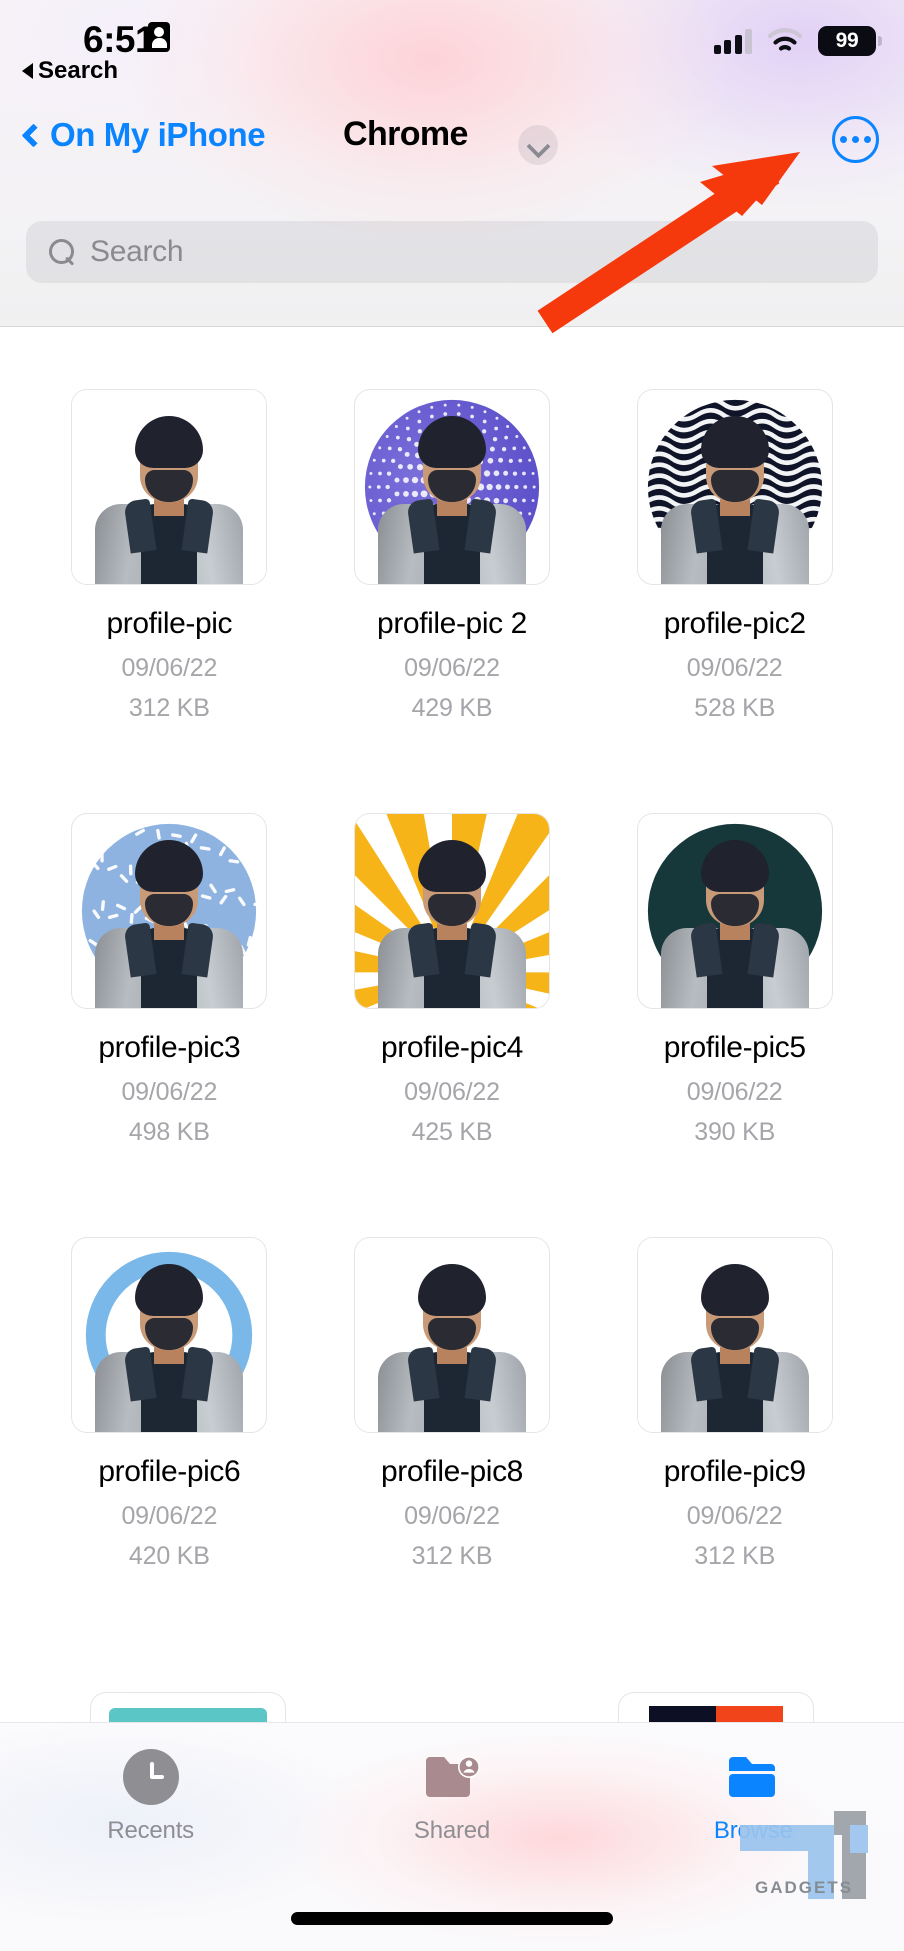 The width and height of the screenshot is (904, 1951). I want to click on ellipsis-circle-icon, so click(855, 139).